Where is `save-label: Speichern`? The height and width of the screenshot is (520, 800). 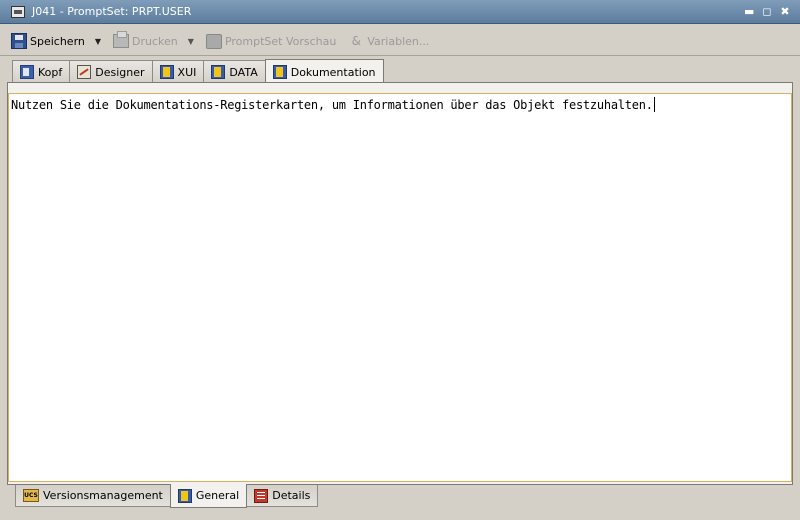 save-label: Speichern is located at coordinates (57, 41).